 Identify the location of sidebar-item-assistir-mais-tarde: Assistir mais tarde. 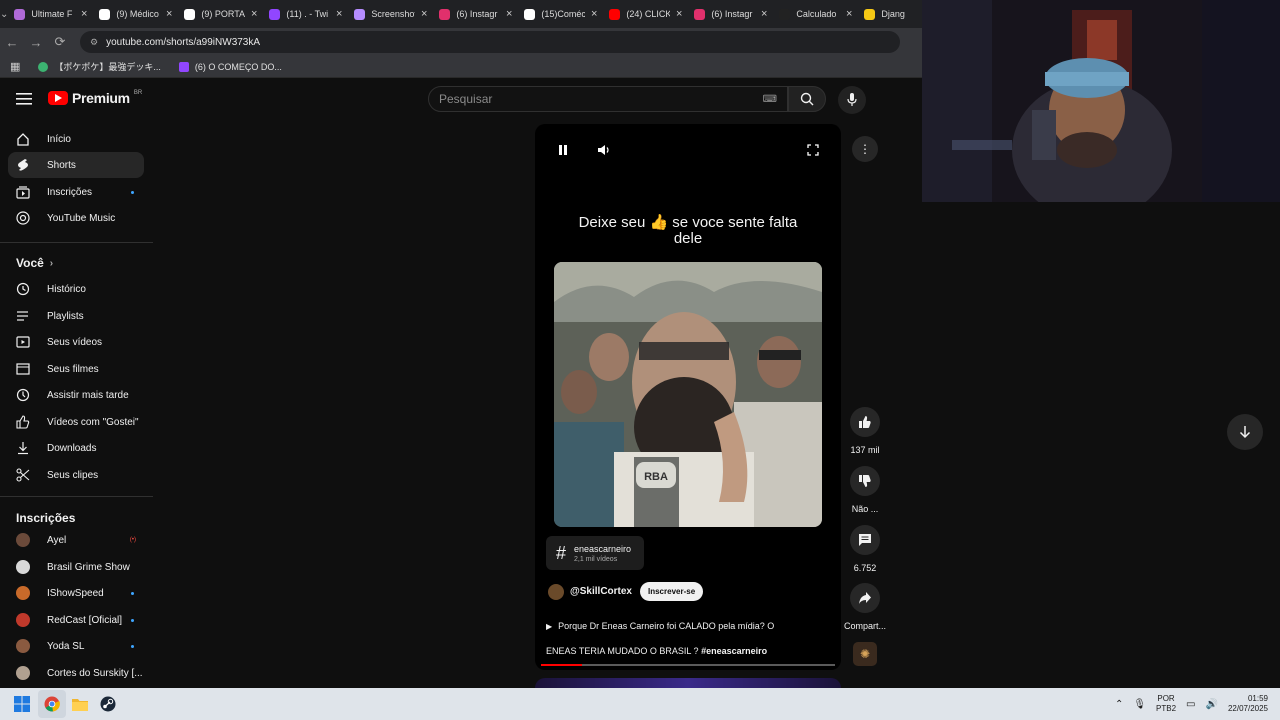
(76, 395).